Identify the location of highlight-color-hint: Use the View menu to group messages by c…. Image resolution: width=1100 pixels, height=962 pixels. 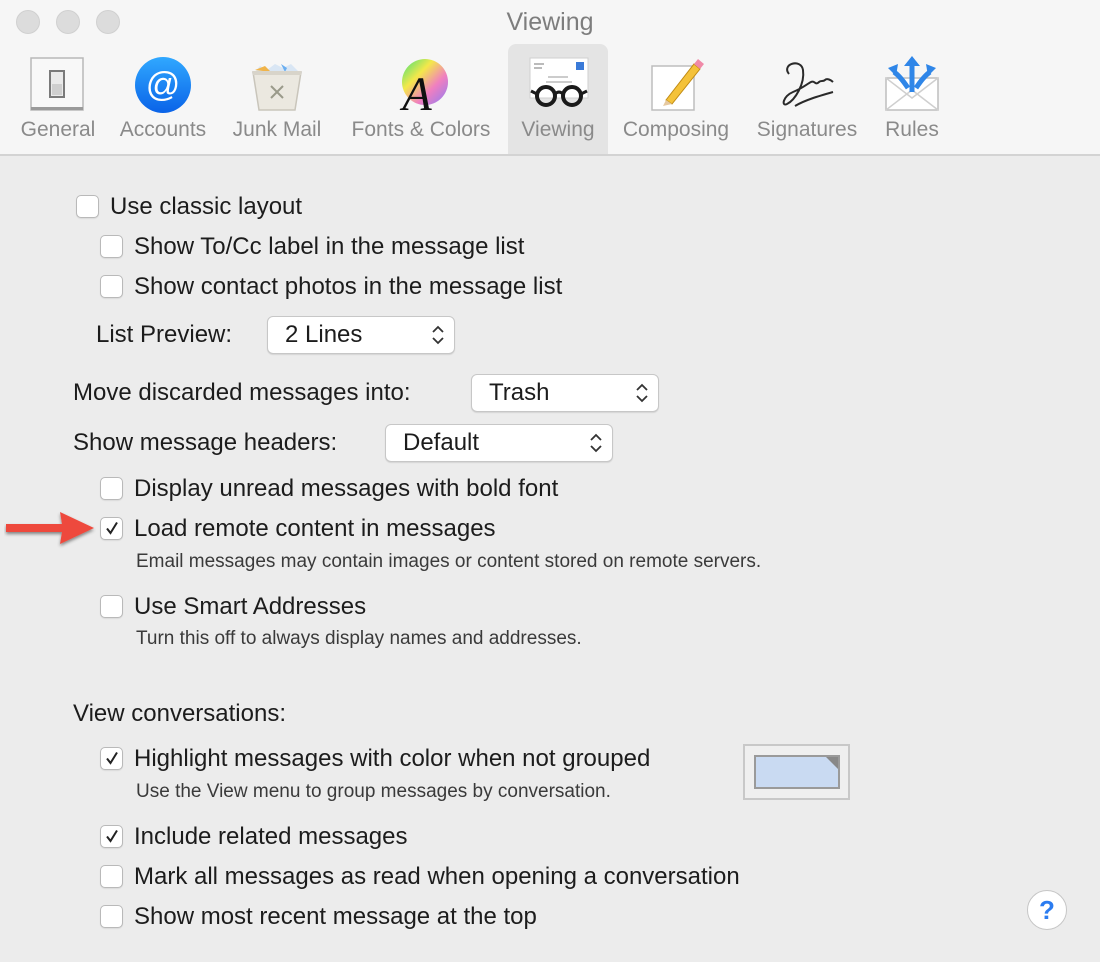
(373, 791).